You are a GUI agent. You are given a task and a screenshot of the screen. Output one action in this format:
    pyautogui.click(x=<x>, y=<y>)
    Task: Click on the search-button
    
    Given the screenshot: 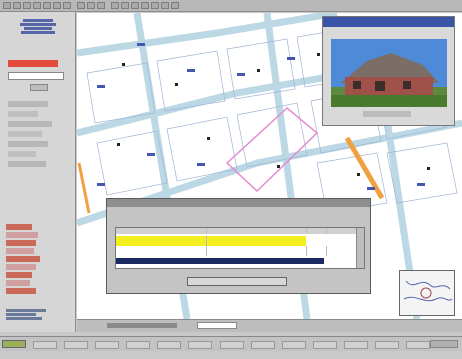 What is the action you would take?
    pyautogui.click(x=39, y=87)
    